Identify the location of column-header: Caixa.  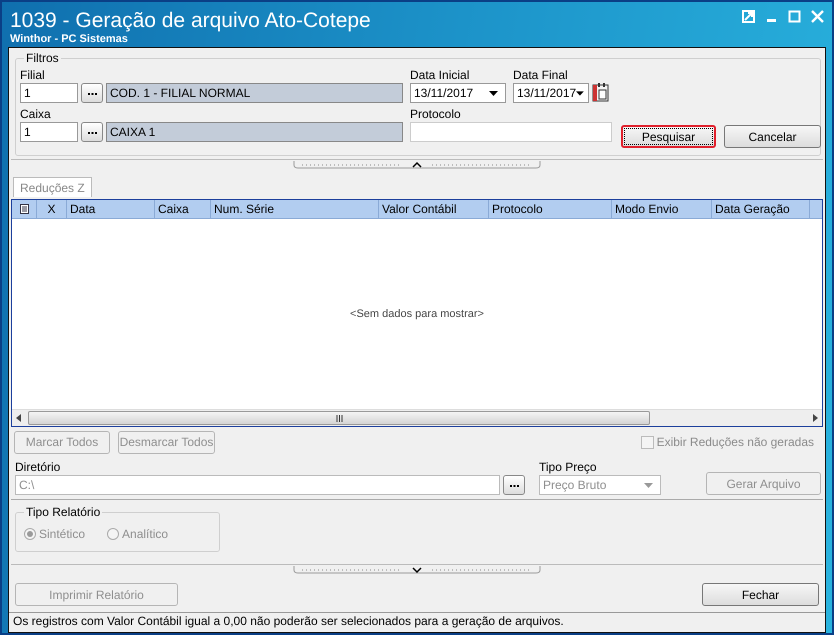
(183, 209).